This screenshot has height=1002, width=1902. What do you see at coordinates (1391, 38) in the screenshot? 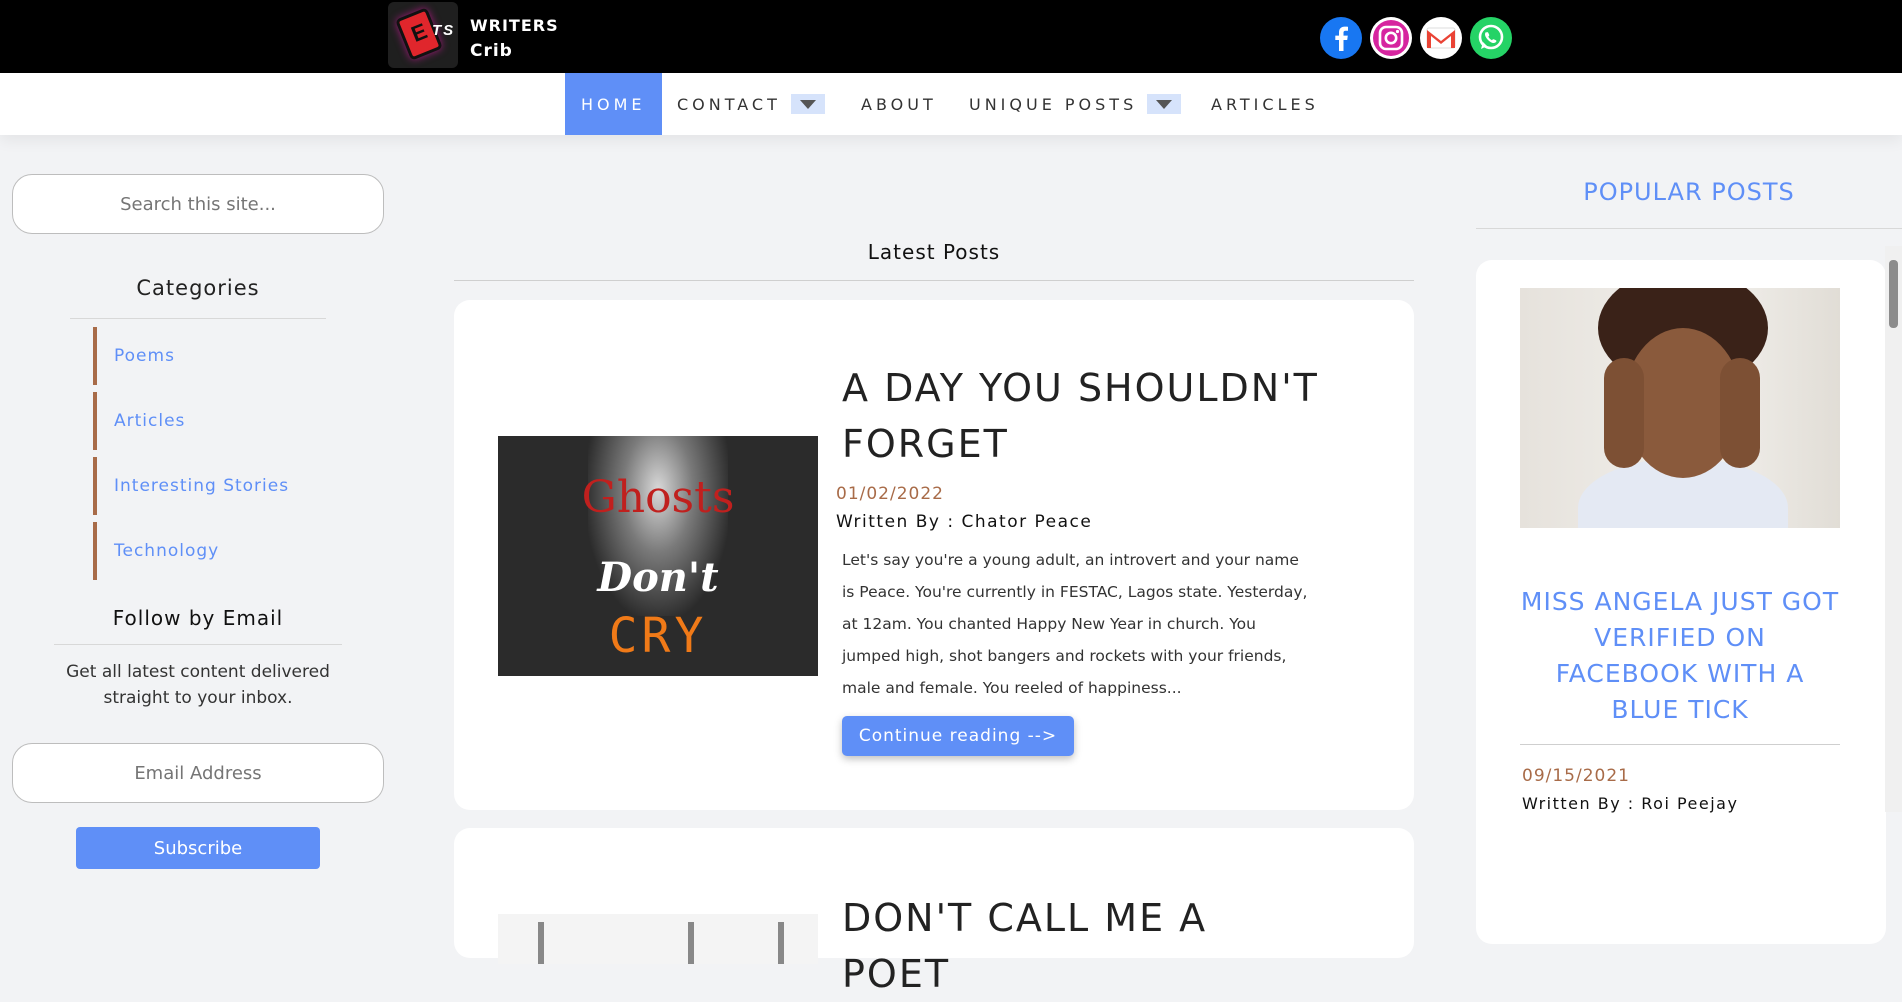
I see `instagram-icon` at bounding box center [1391, 38].